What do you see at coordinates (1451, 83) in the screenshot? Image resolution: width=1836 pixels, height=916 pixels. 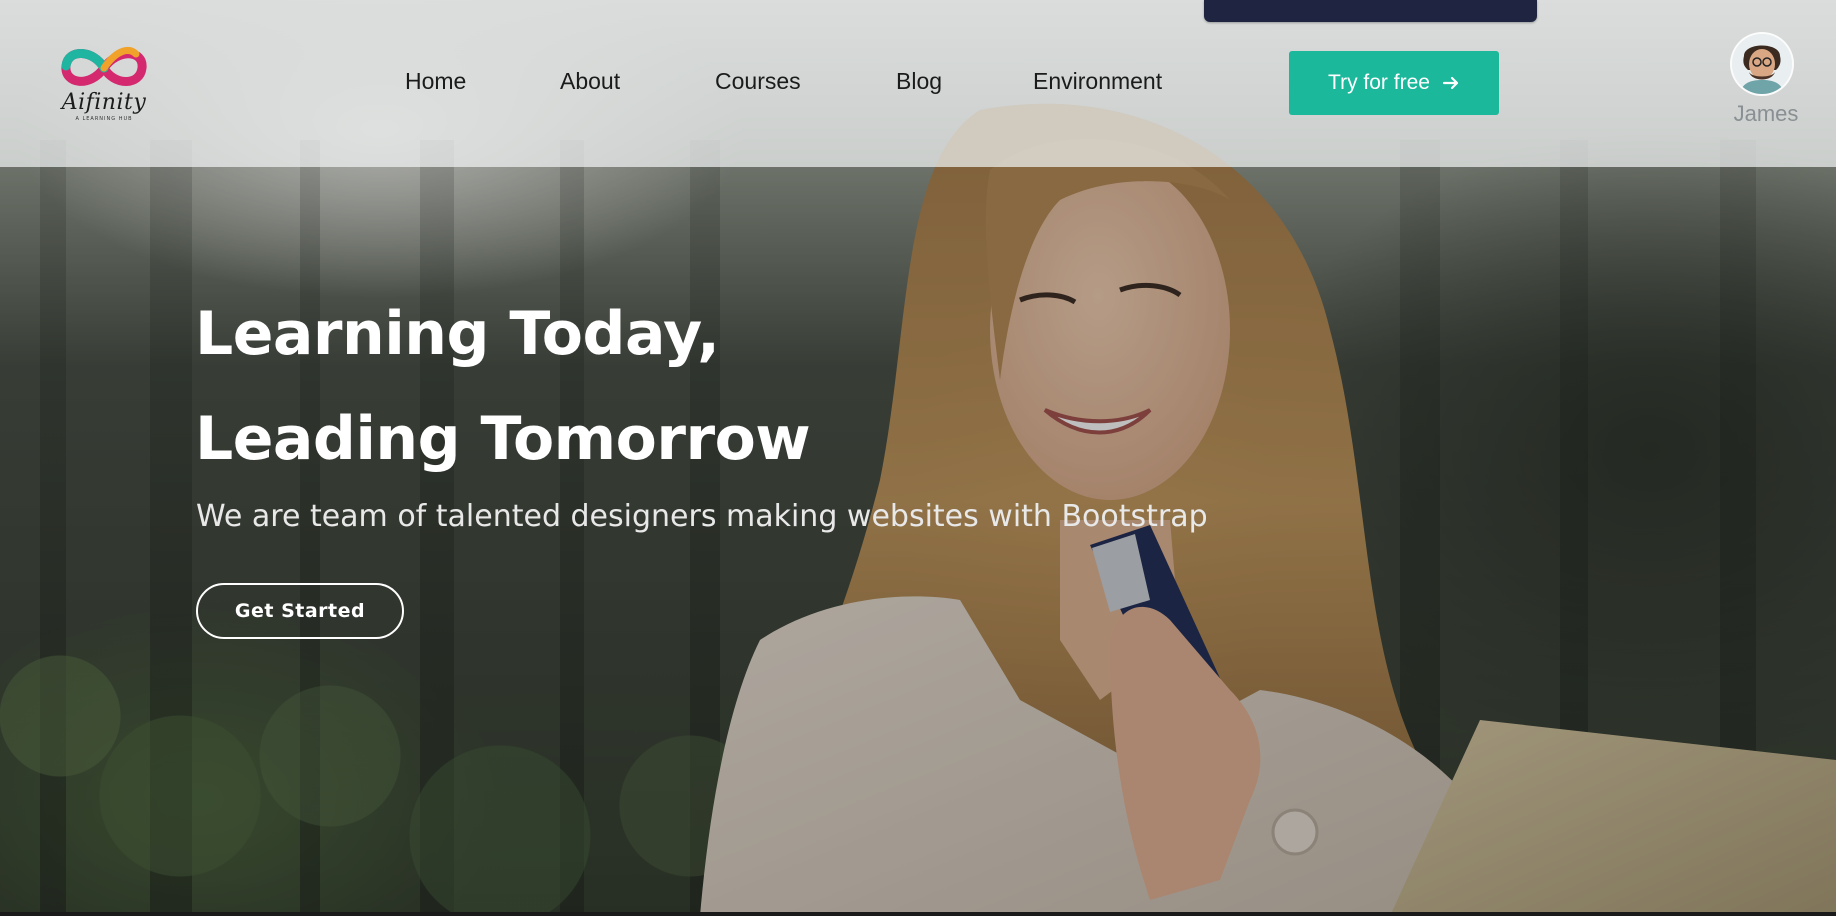 I see `arrow-right-icon` at bounding box center [1451, 83].